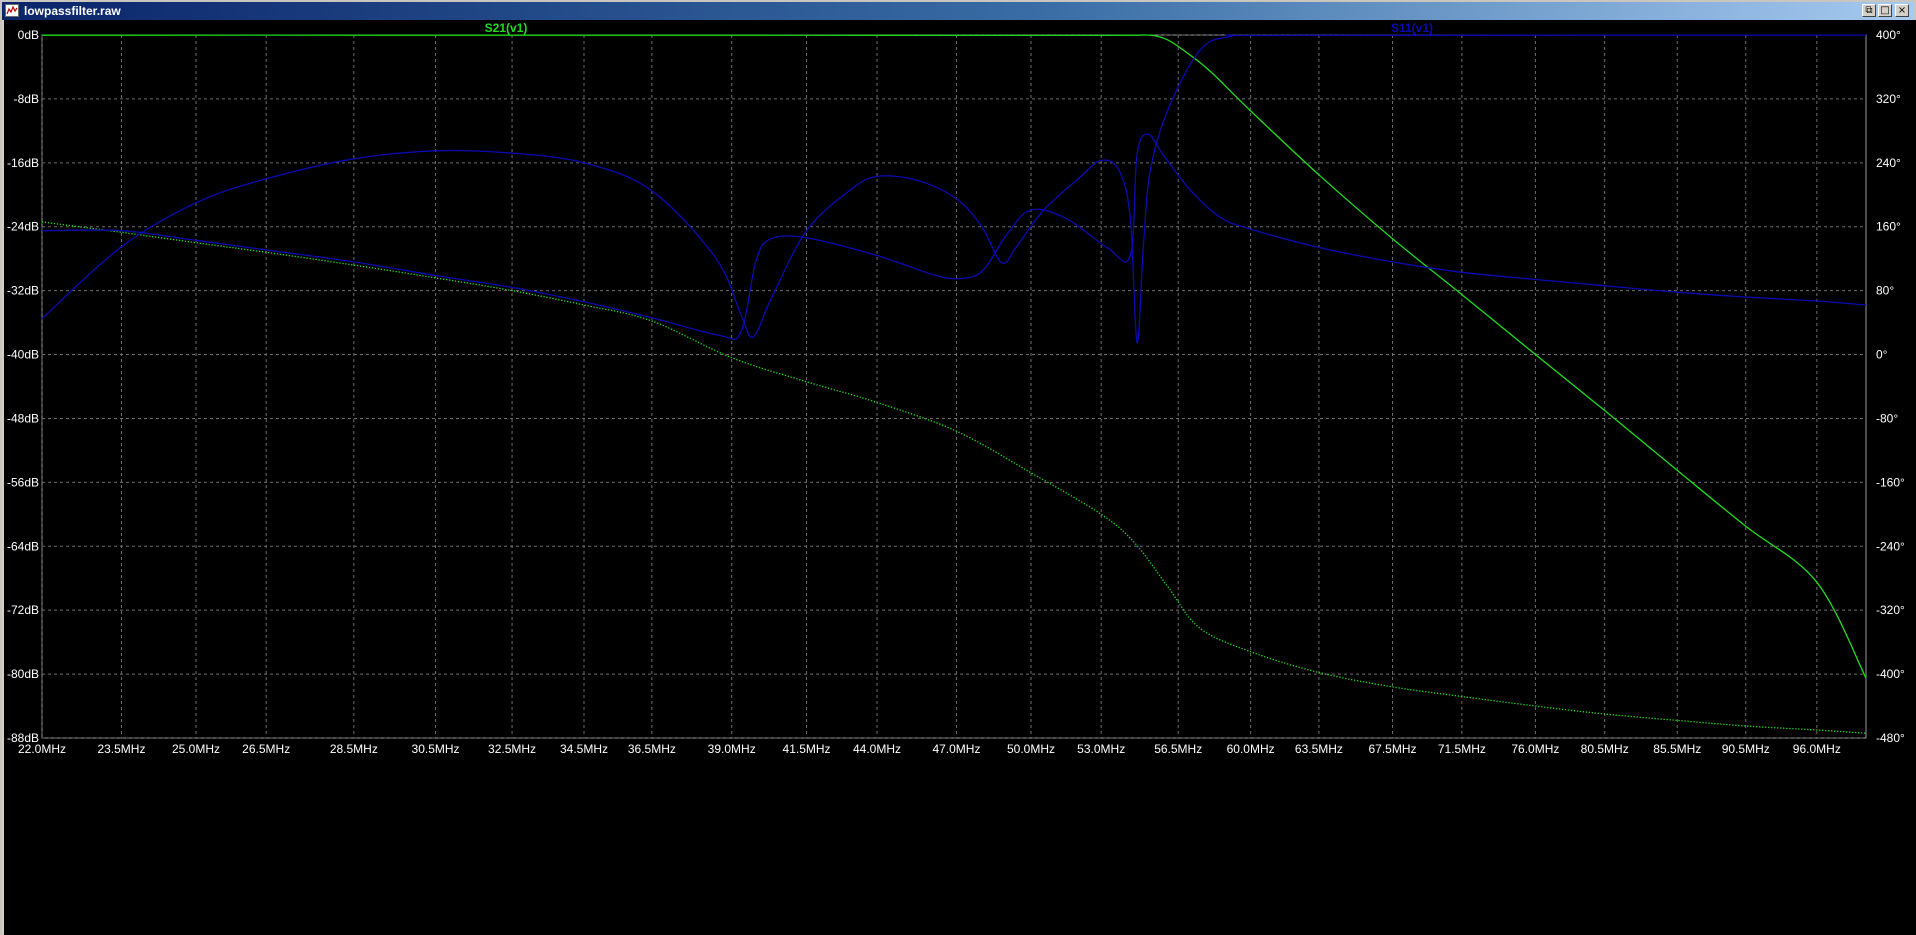 This screenshot has height=935, width=1916. I want to click on x-tick-label: 56.5MHz, so click(1178, 749).